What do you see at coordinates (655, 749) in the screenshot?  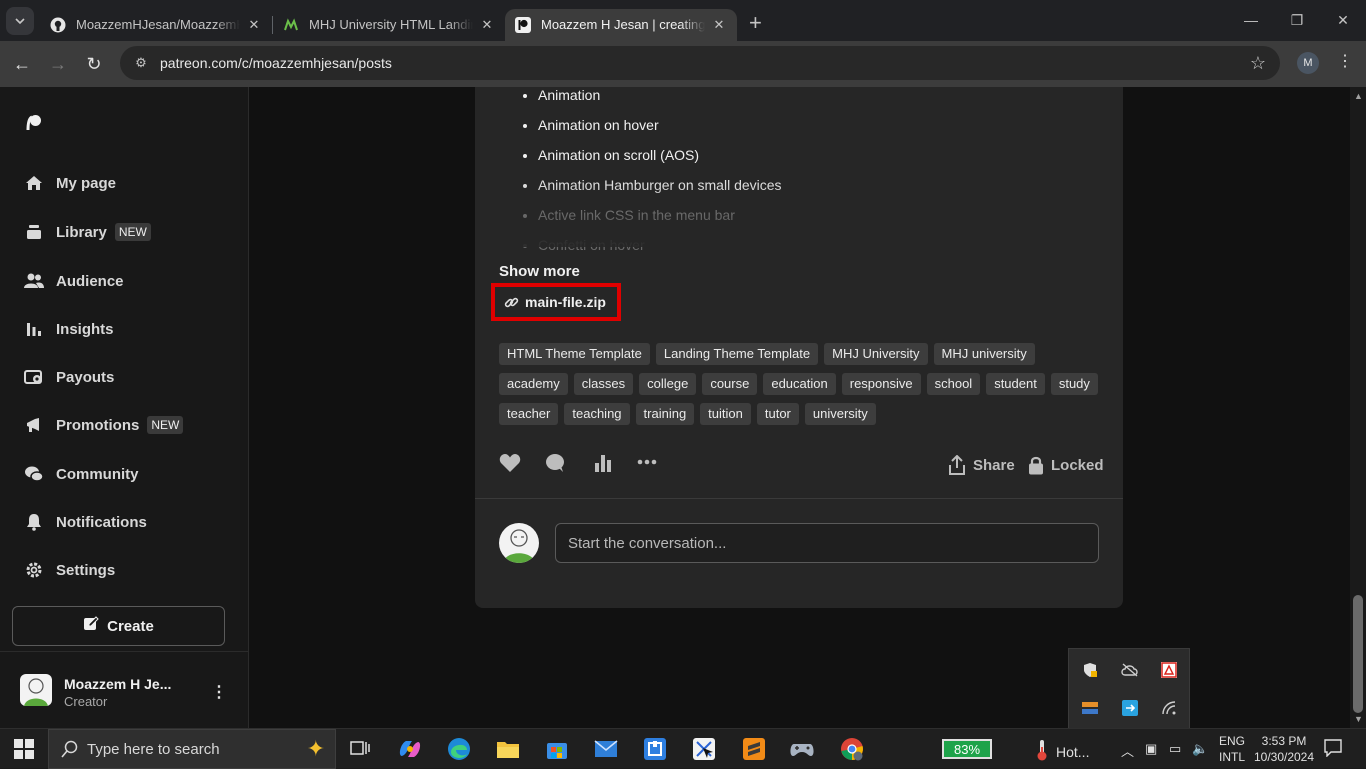 I see `app-icon-blue-square` at bounding box center [655, 749].